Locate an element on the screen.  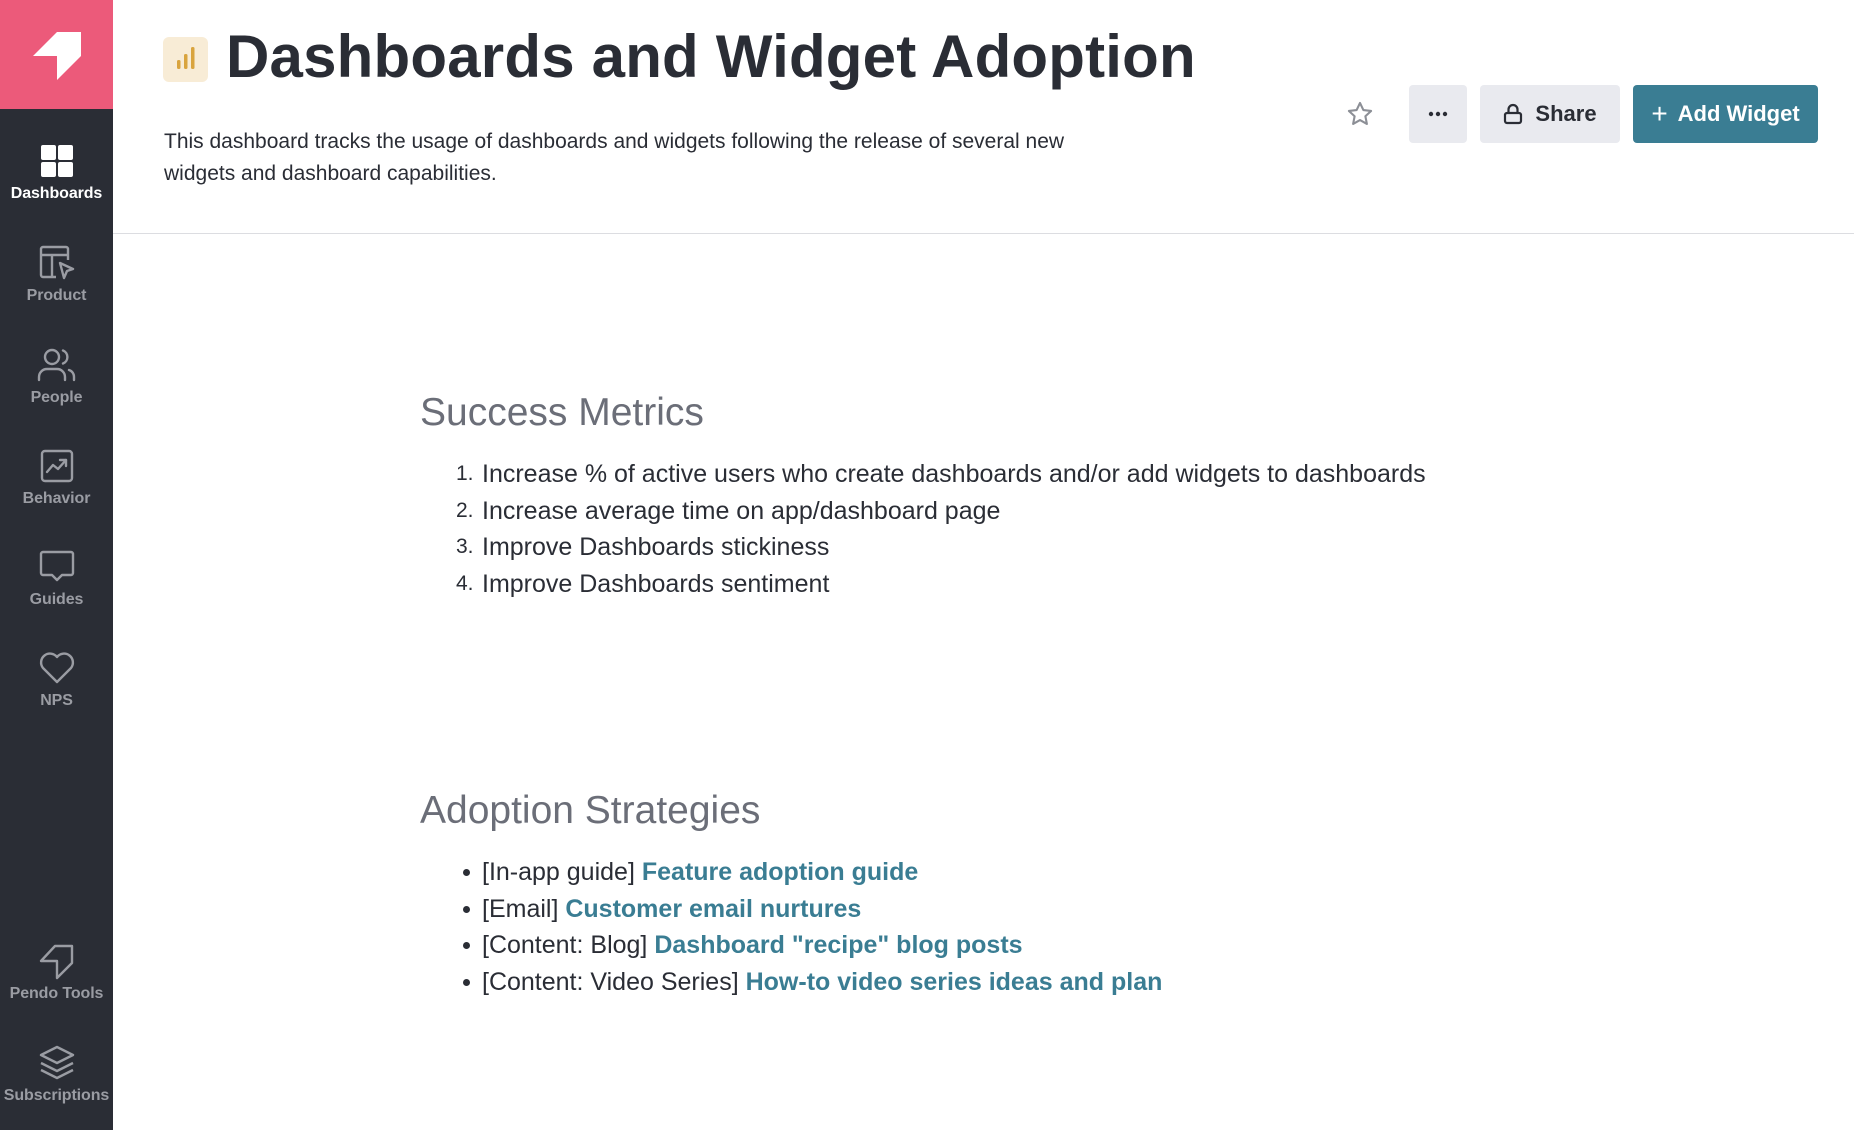
sidebar-item-dashboards: Dashboards is located at coordinates (56, 172).